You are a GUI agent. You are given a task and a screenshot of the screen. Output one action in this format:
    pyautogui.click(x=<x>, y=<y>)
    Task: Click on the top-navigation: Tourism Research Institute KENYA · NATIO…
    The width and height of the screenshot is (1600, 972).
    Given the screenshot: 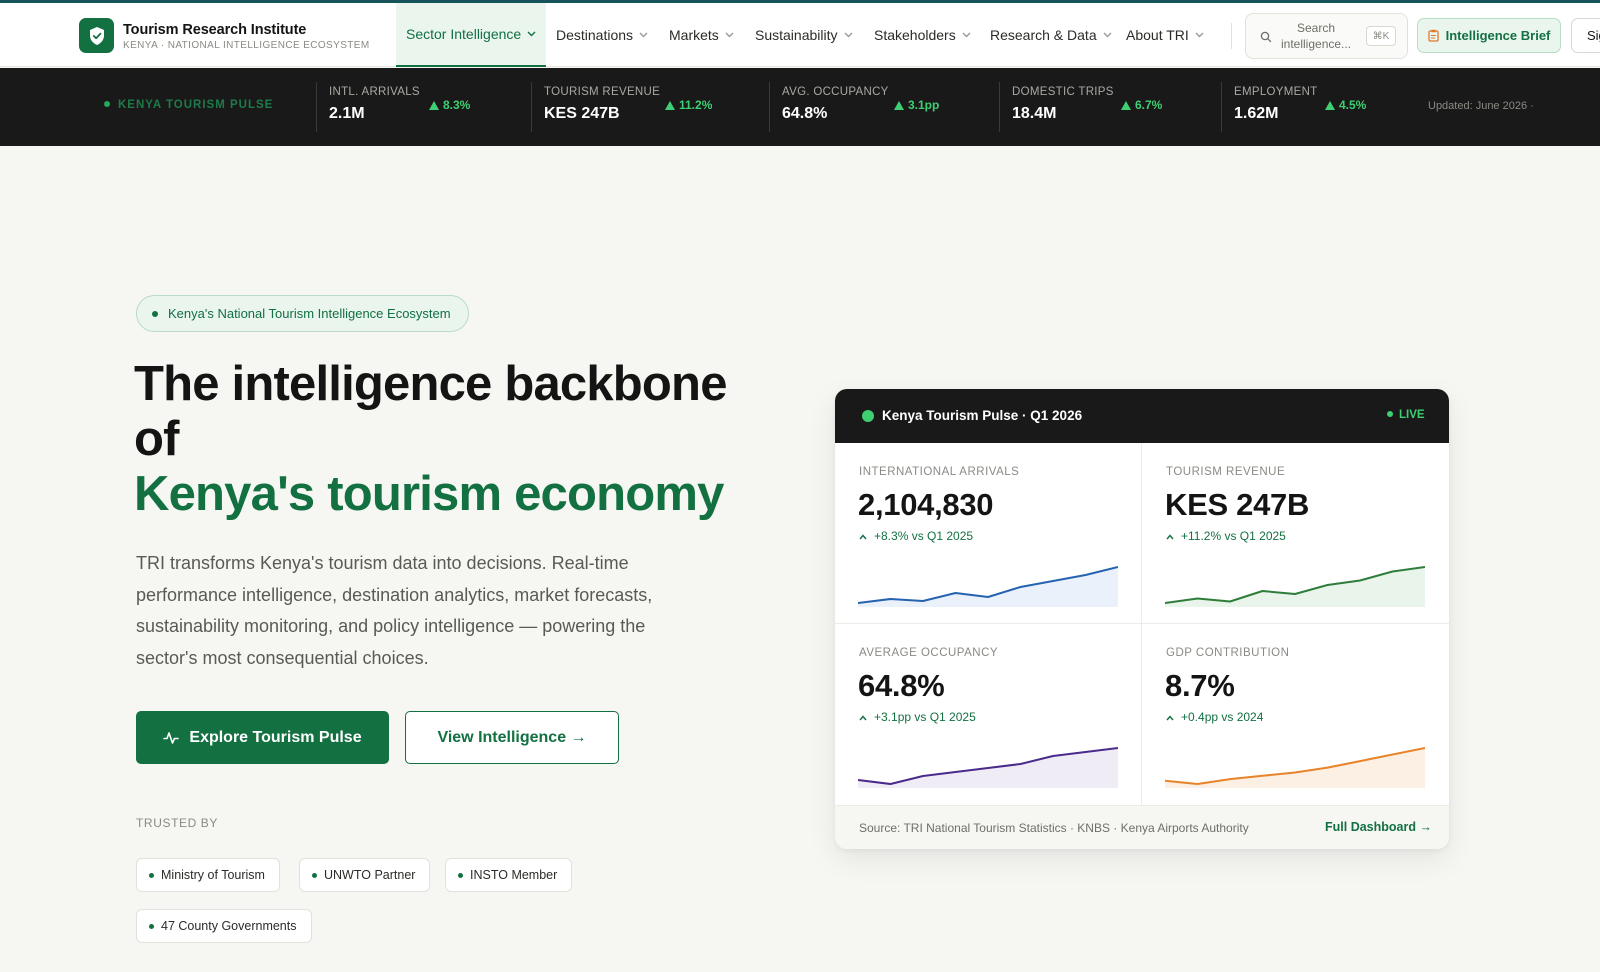 What is the action you would take?
    pyautogui.click(x=800, y=35)
    